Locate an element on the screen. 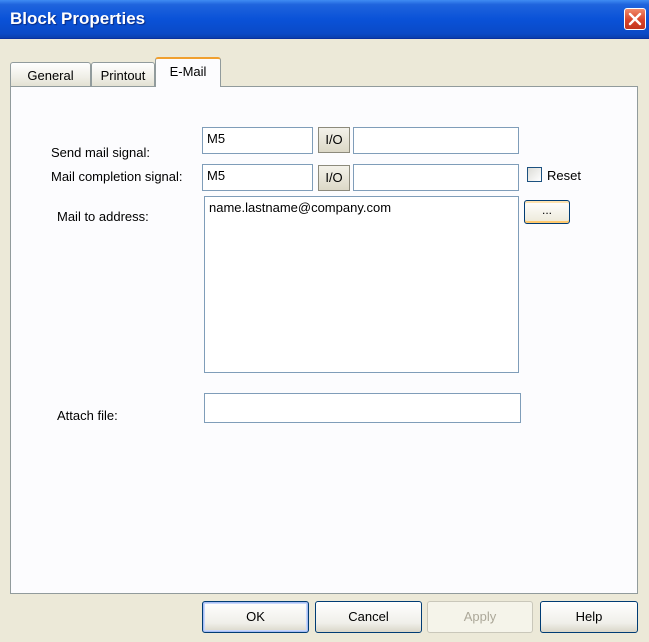  attach-file-label: Attach file: is located at coordinates (87, 415).